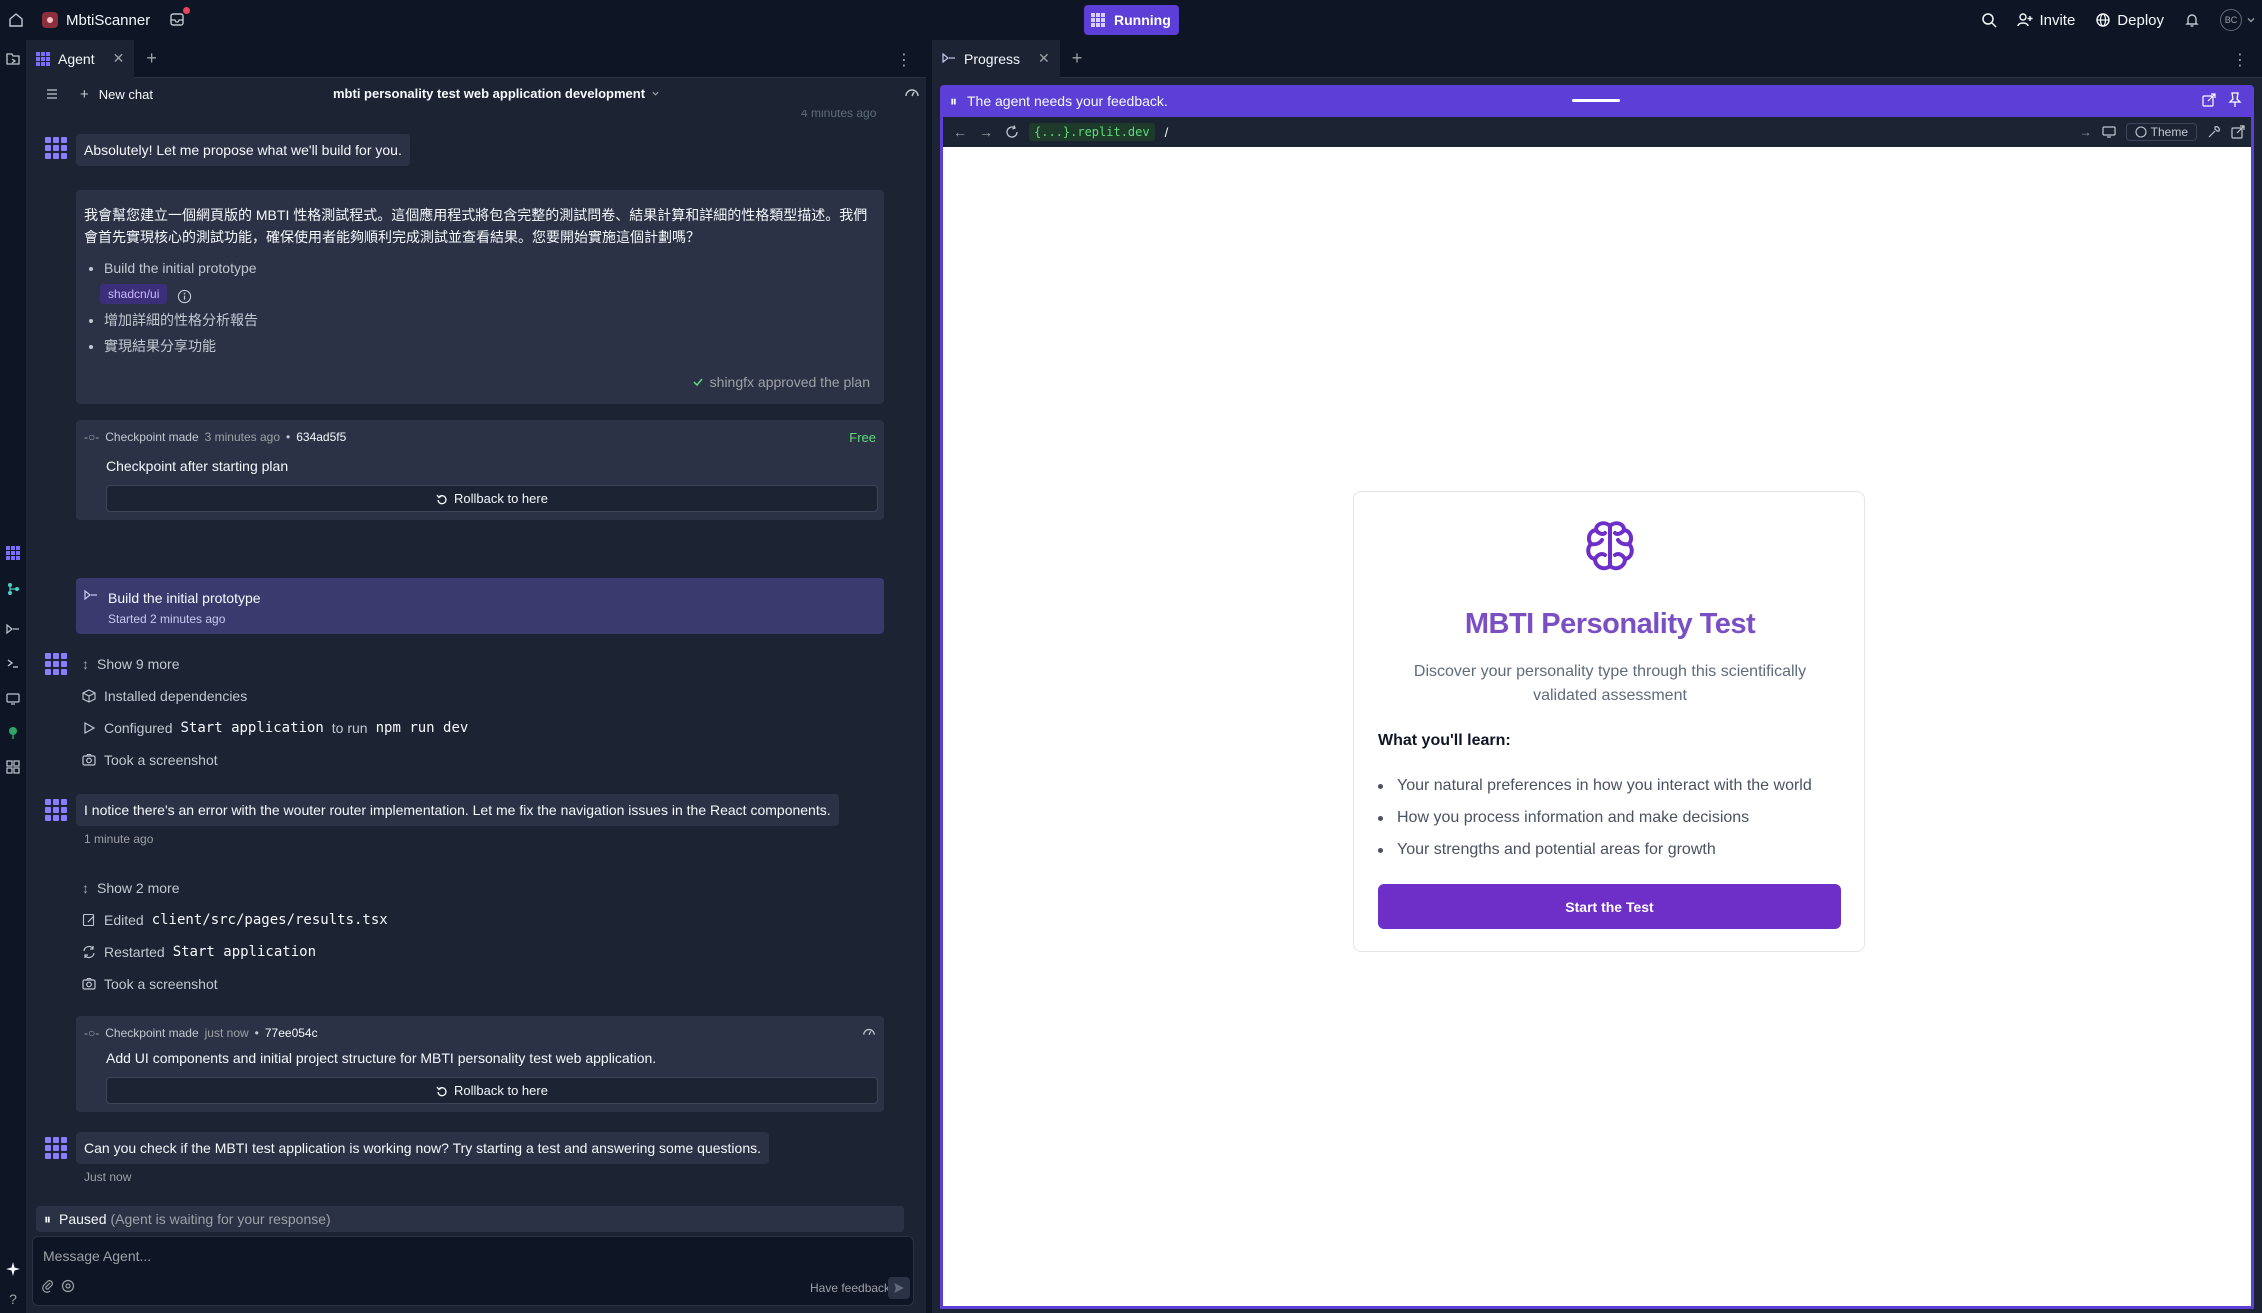 Image resolution: width=2262 pixels, height=1313 pixels. I want to click on feedback-link: Have feedback?, so click(853, 1288).